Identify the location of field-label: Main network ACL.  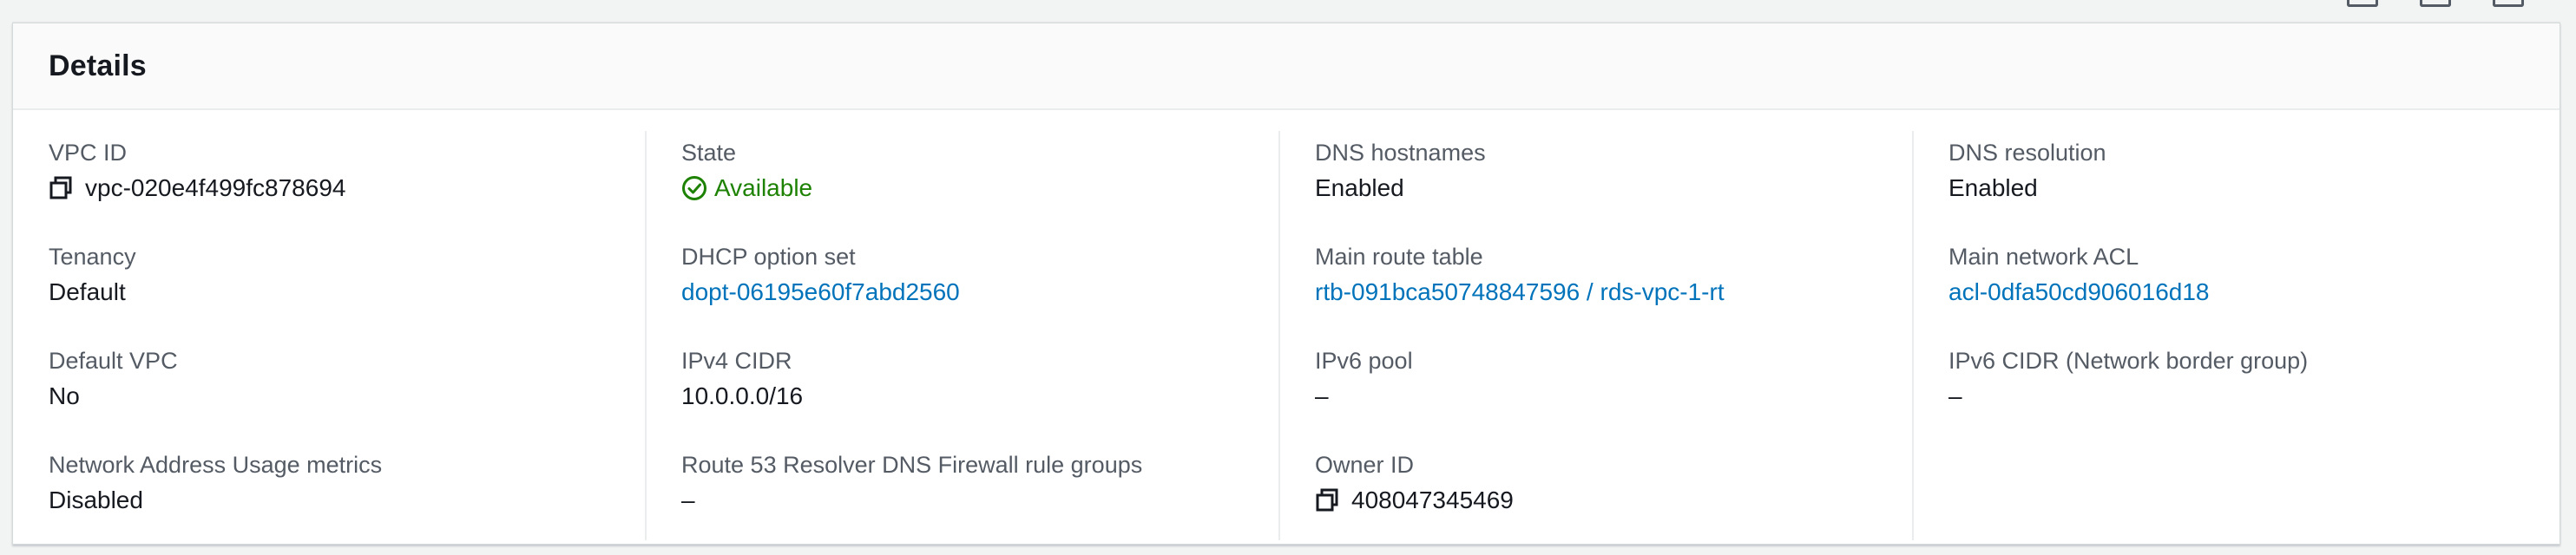
(2044, 257).